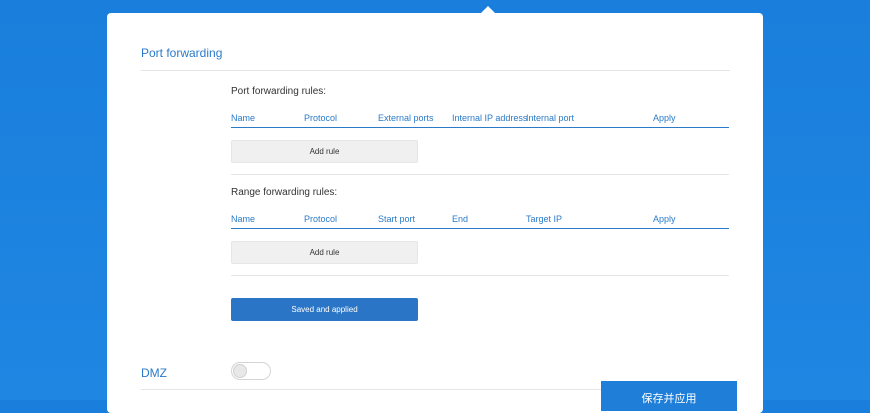  What do you see at coordinates (669, 396) in the screenshot?
I see `floating-save-apply-button: 保存并应用` at bounding box center [669, 396].